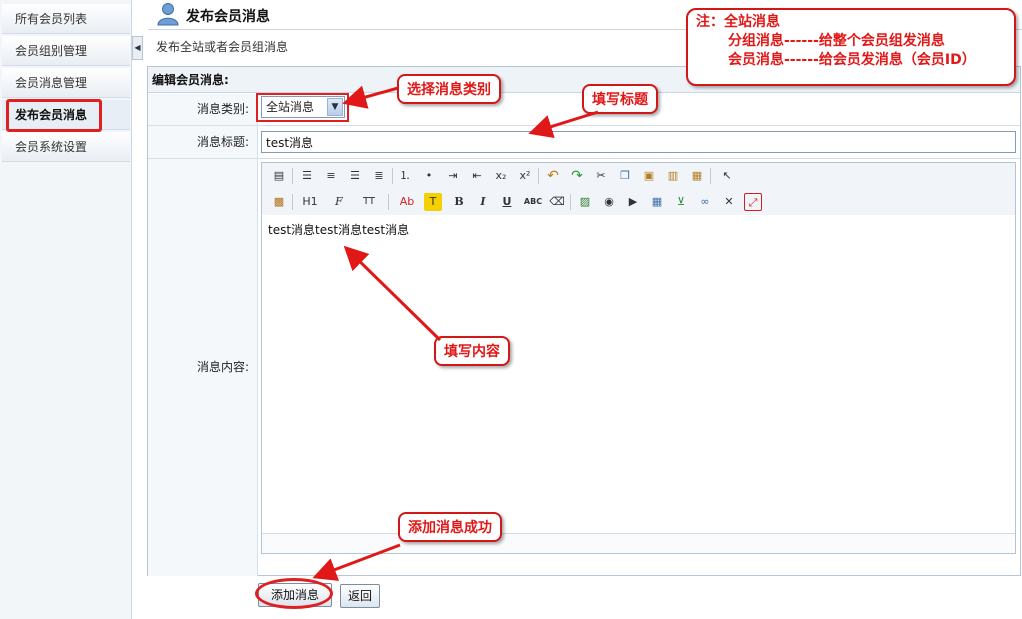  Describe the element at coordinates (553, 176) in the screenshot. I see `undo-icon: ↶` at that location.